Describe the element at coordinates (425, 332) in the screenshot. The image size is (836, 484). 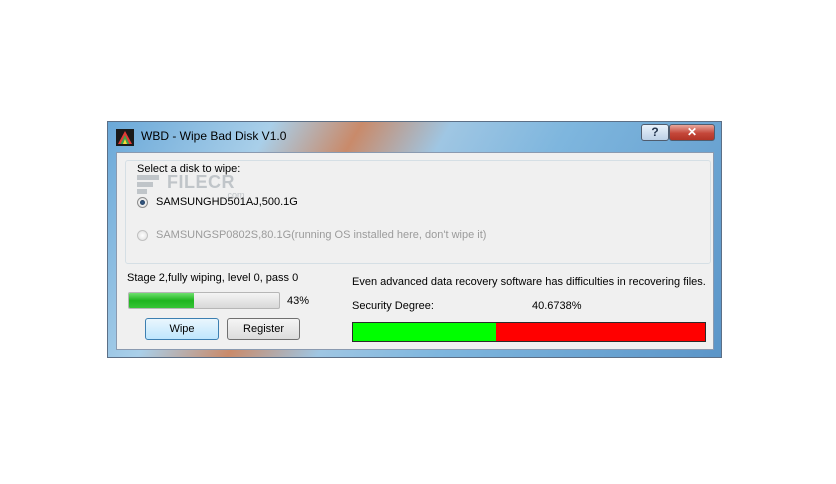
I see `security-degree-fill` at that location.